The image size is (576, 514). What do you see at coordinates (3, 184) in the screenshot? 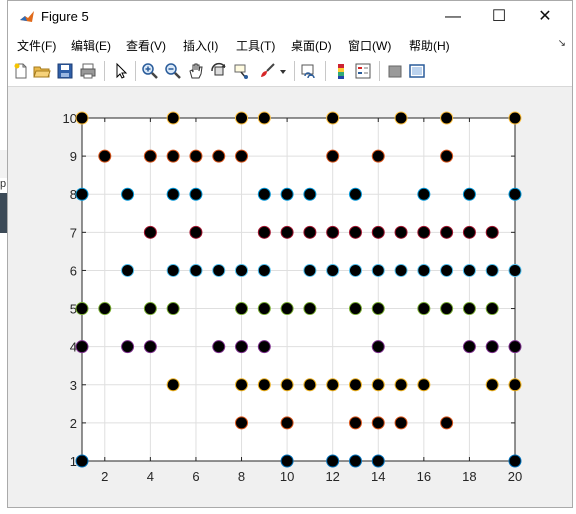
I see `background-text: p` at bounding box center [3, 184].